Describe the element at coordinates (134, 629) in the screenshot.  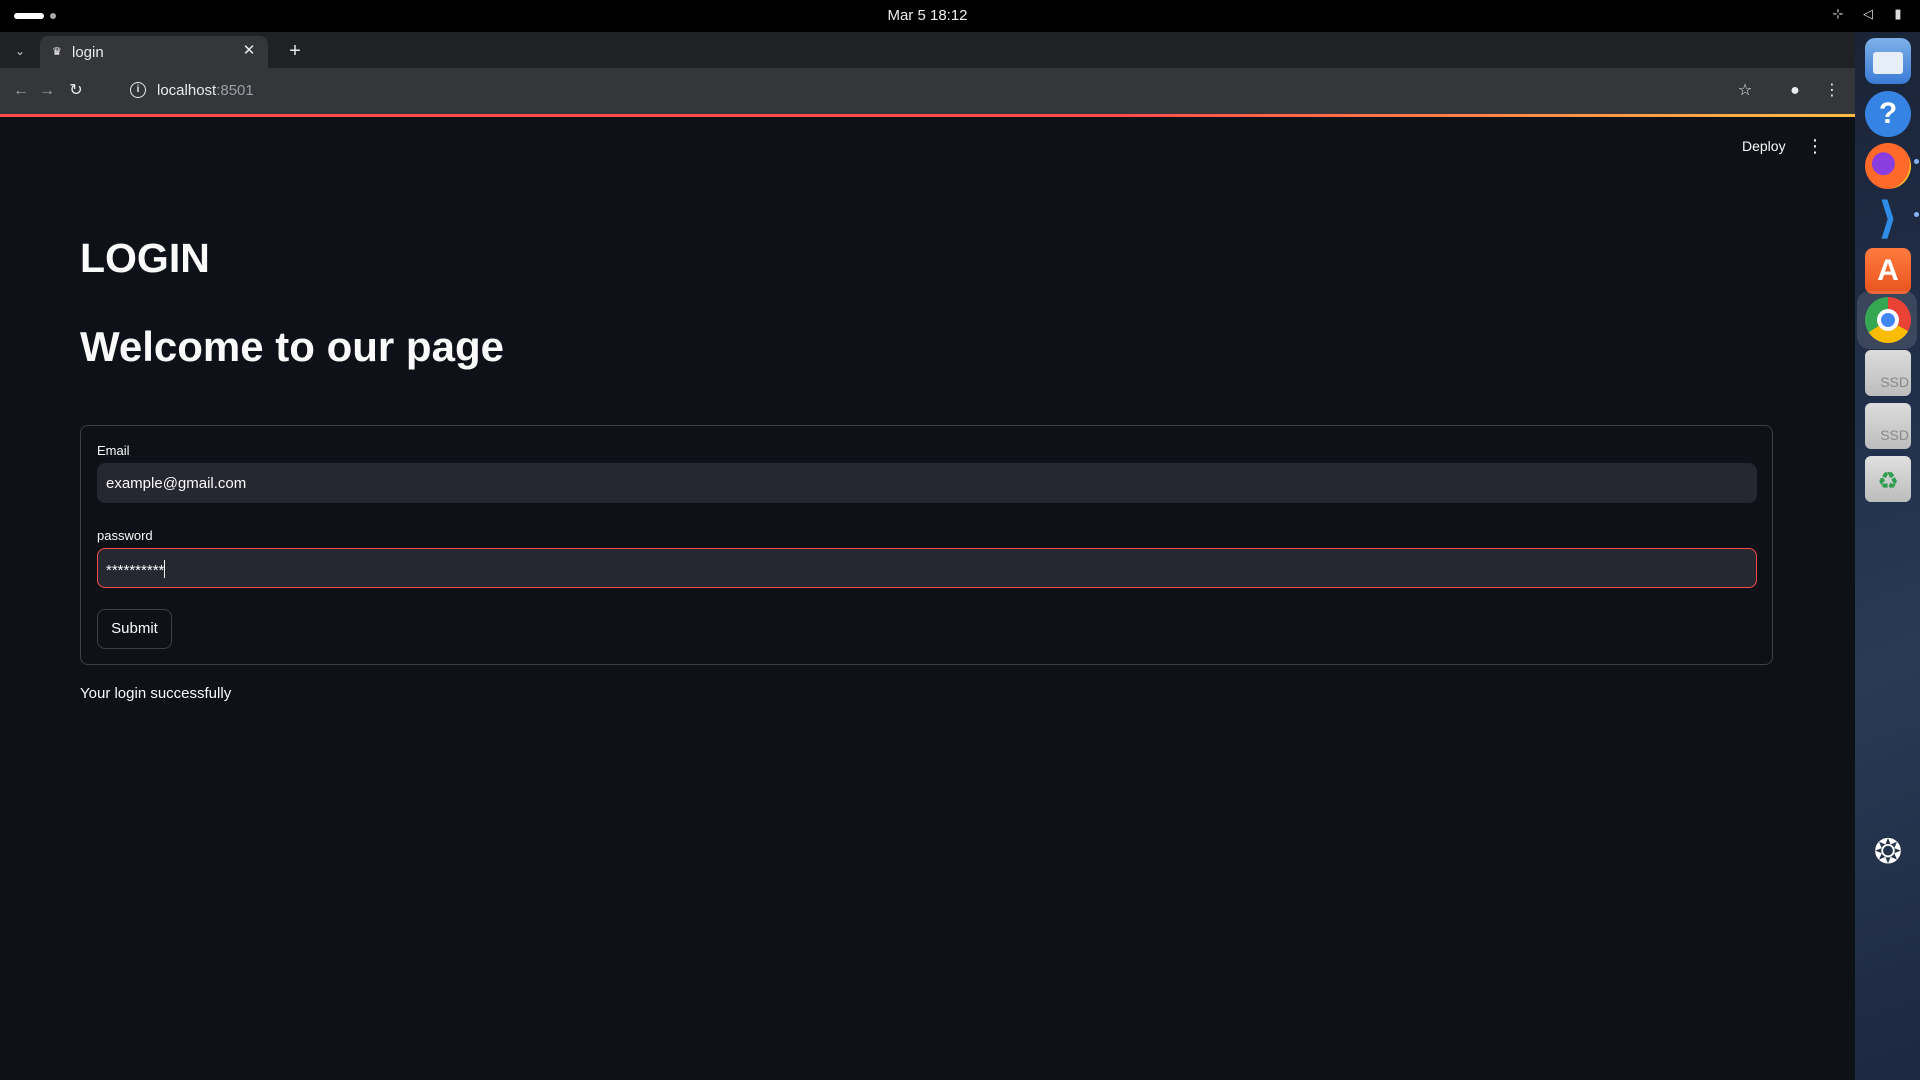
I see `submit-button: Submit` at that location.